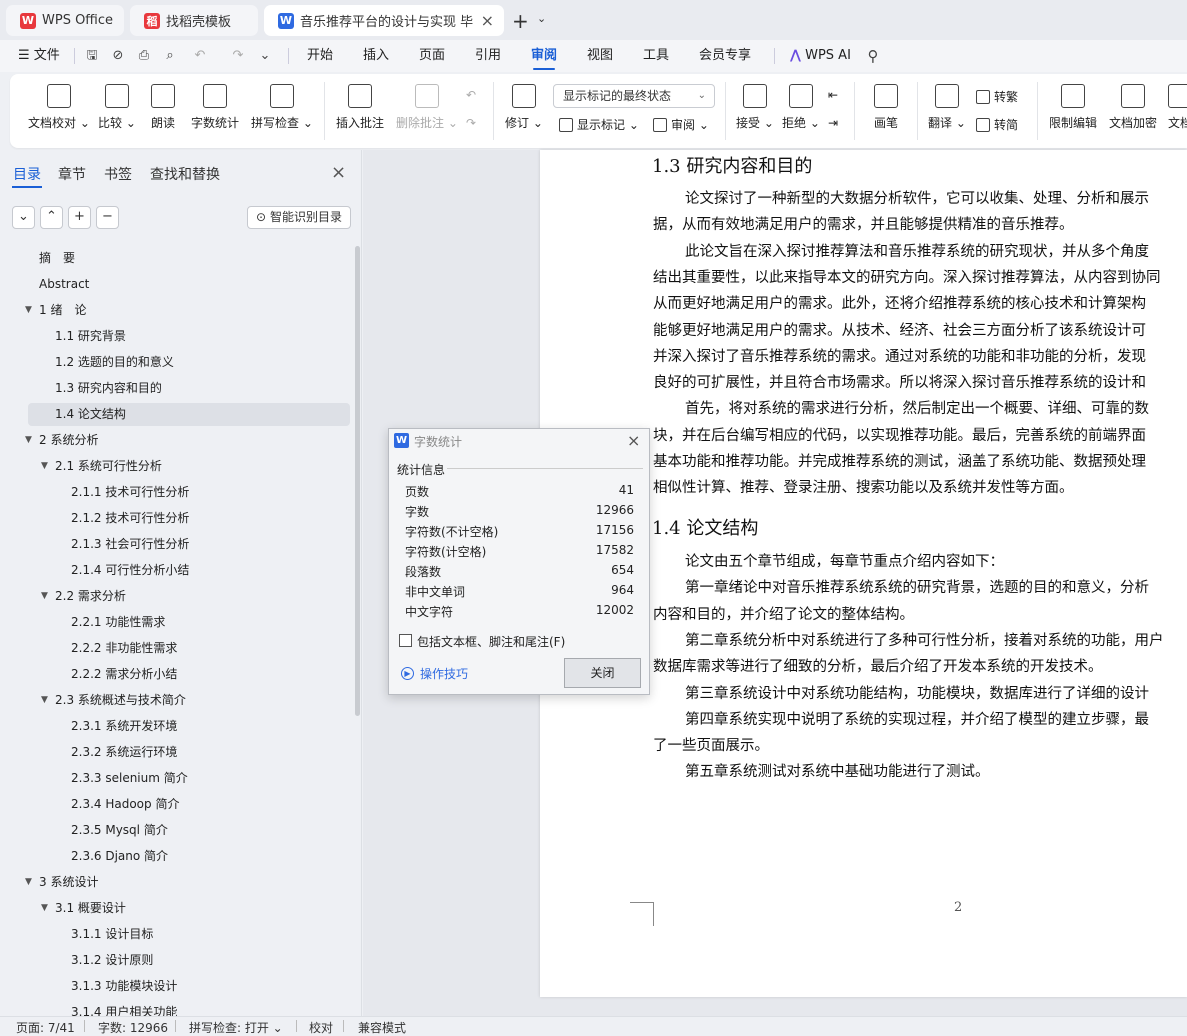 The width and height of the screenshot is (1187, 1036). What do you see at coordinates (144, 56) in the screenshot?
I see `print-icon: ⎙` at bounding box center [144, 56].